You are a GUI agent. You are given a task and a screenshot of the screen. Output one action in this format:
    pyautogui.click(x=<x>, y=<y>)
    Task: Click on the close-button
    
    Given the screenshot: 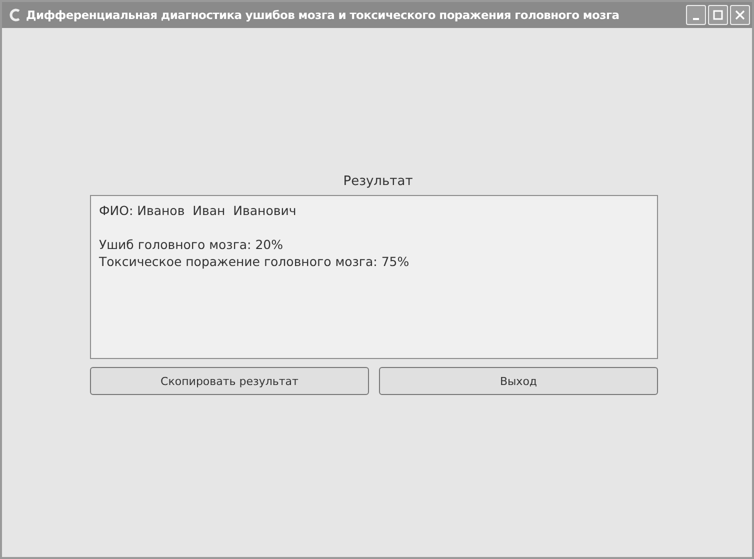 What is the action you would take?
    pyautogui.click(x=740, y=15)
    